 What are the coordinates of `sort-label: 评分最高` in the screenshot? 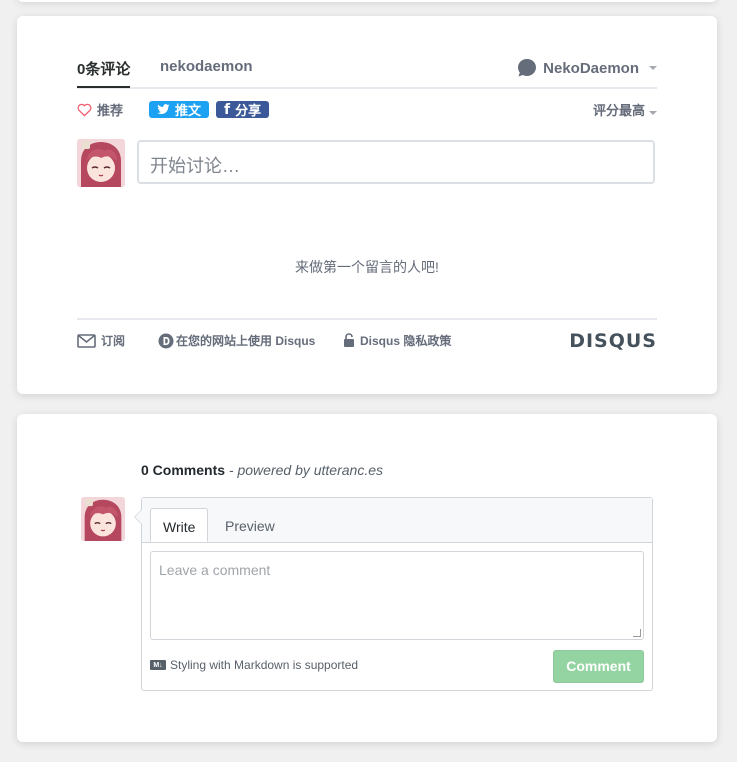 It's located at (618, 110).